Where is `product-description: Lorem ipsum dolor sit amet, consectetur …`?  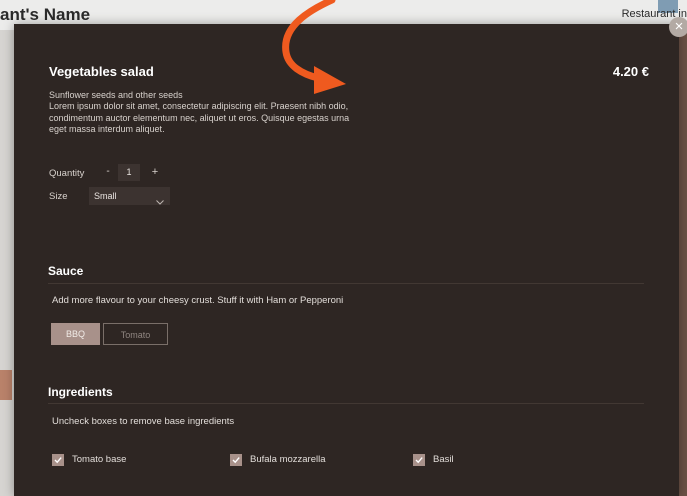
product-description: Lorem ipsum dolor sit amet, consectetur … is located at coordinates (199, 117).